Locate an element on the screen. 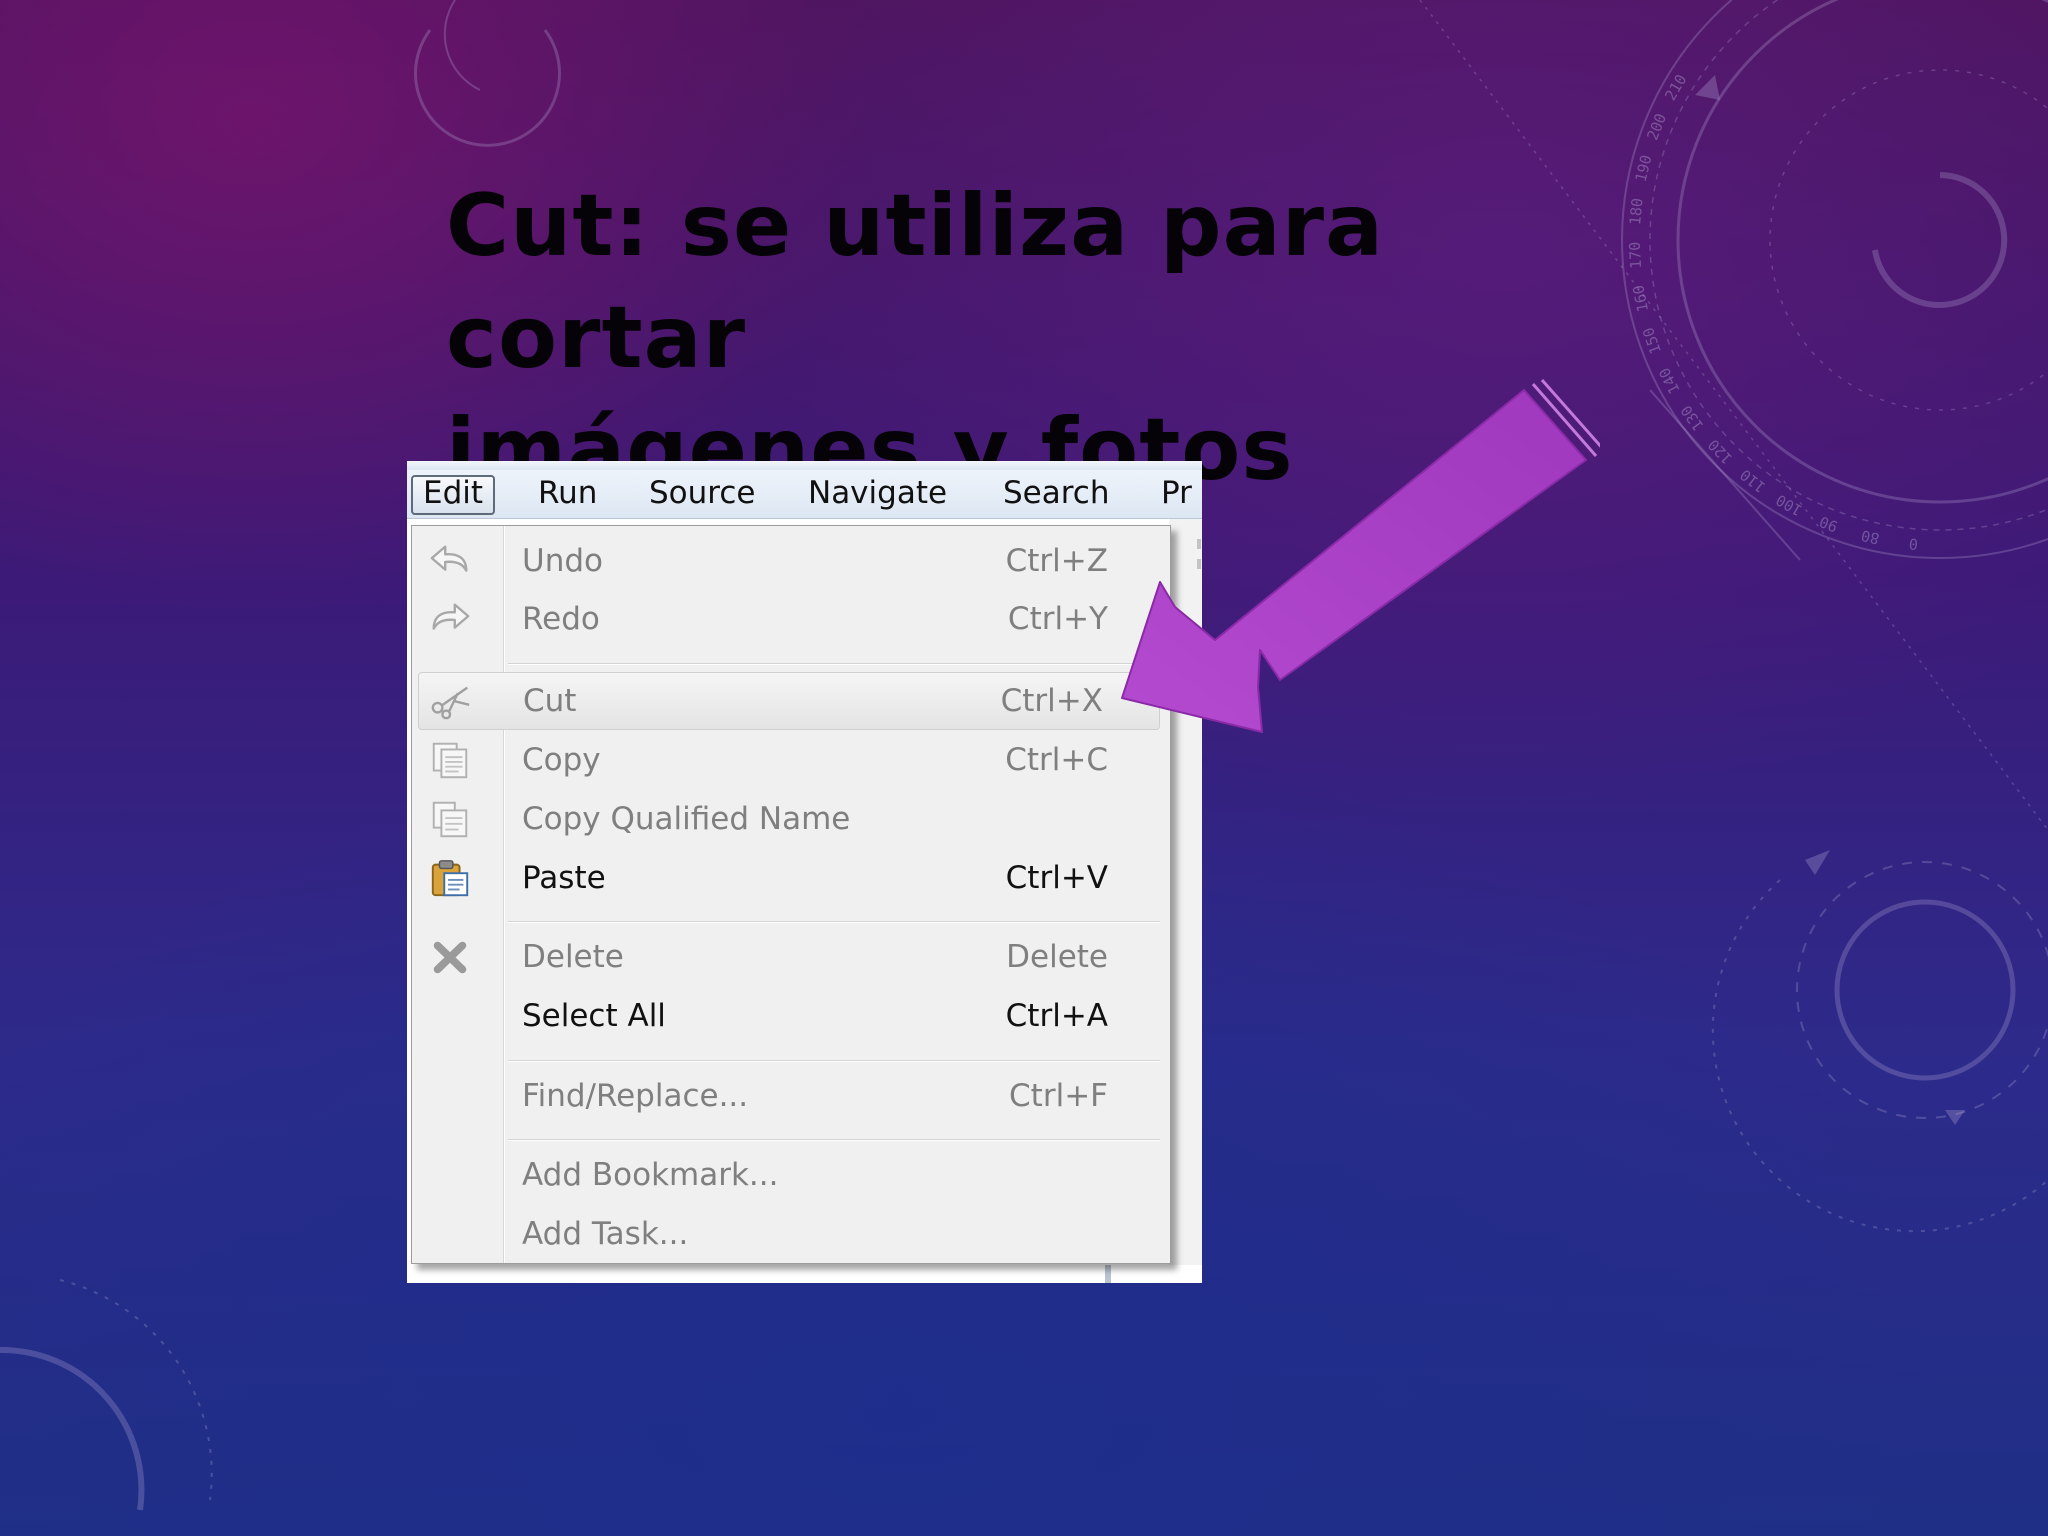 The height and width of the screenshot is (1536, 2048). menu-item-undo: Undo Ctrl+Z is located at coordinates (791, 561).